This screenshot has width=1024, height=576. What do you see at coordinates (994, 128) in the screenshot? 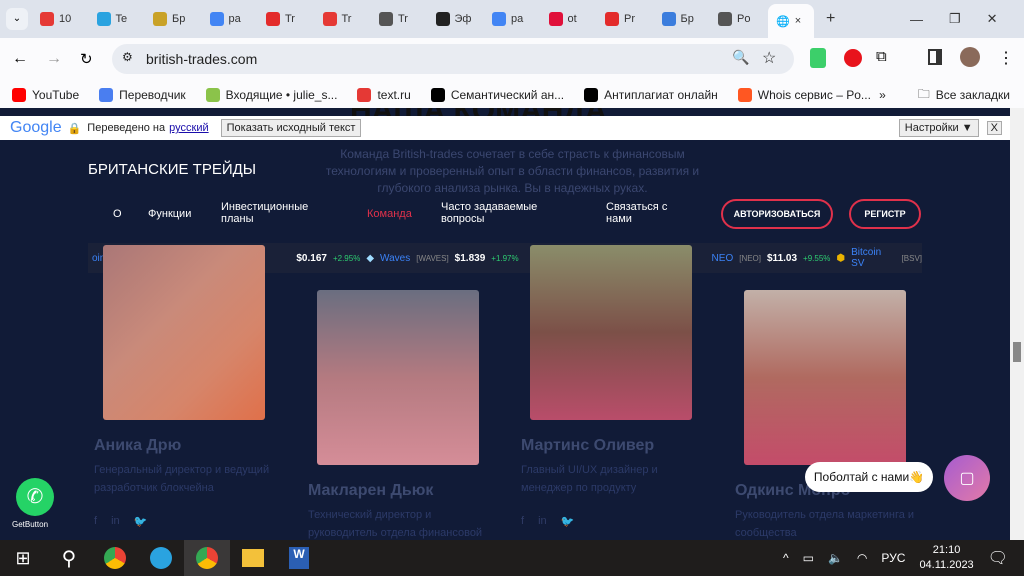
I see `translate-close-button: X` at bounding box center [994, 128].